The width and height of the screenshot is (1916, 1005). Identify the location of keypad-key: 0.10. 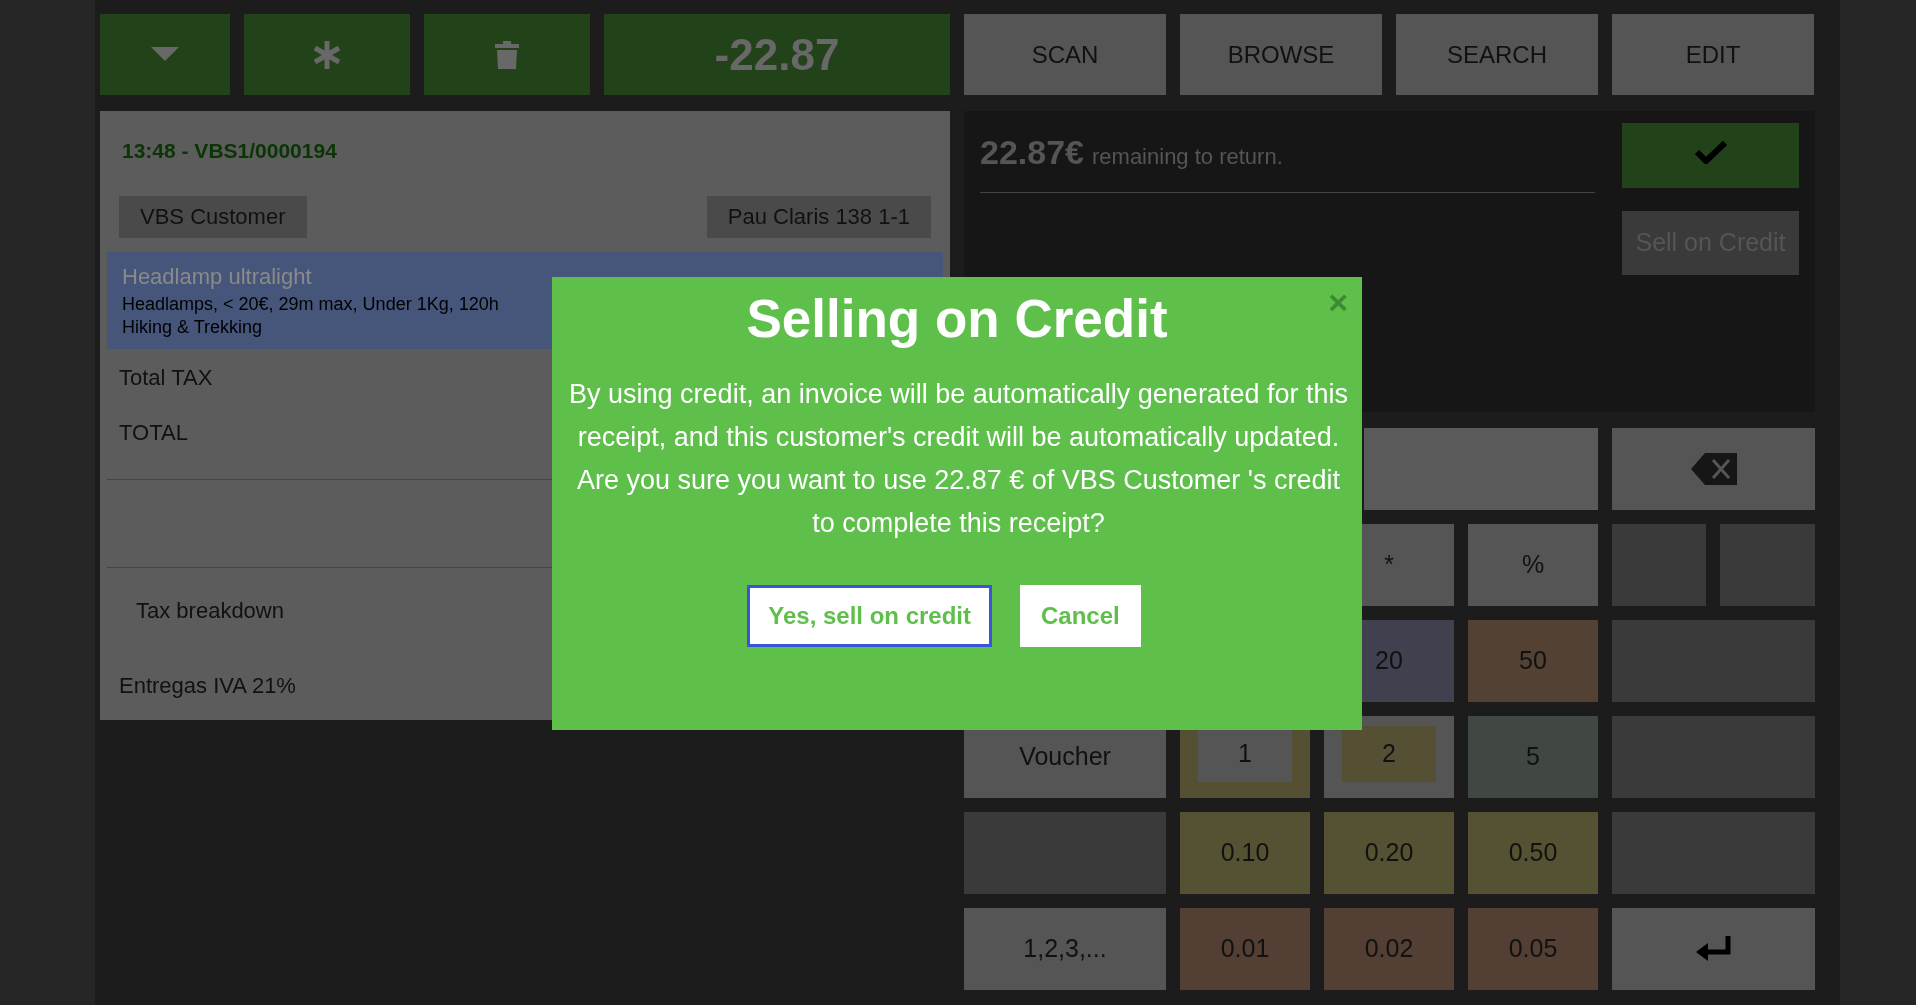
(1245, 853).